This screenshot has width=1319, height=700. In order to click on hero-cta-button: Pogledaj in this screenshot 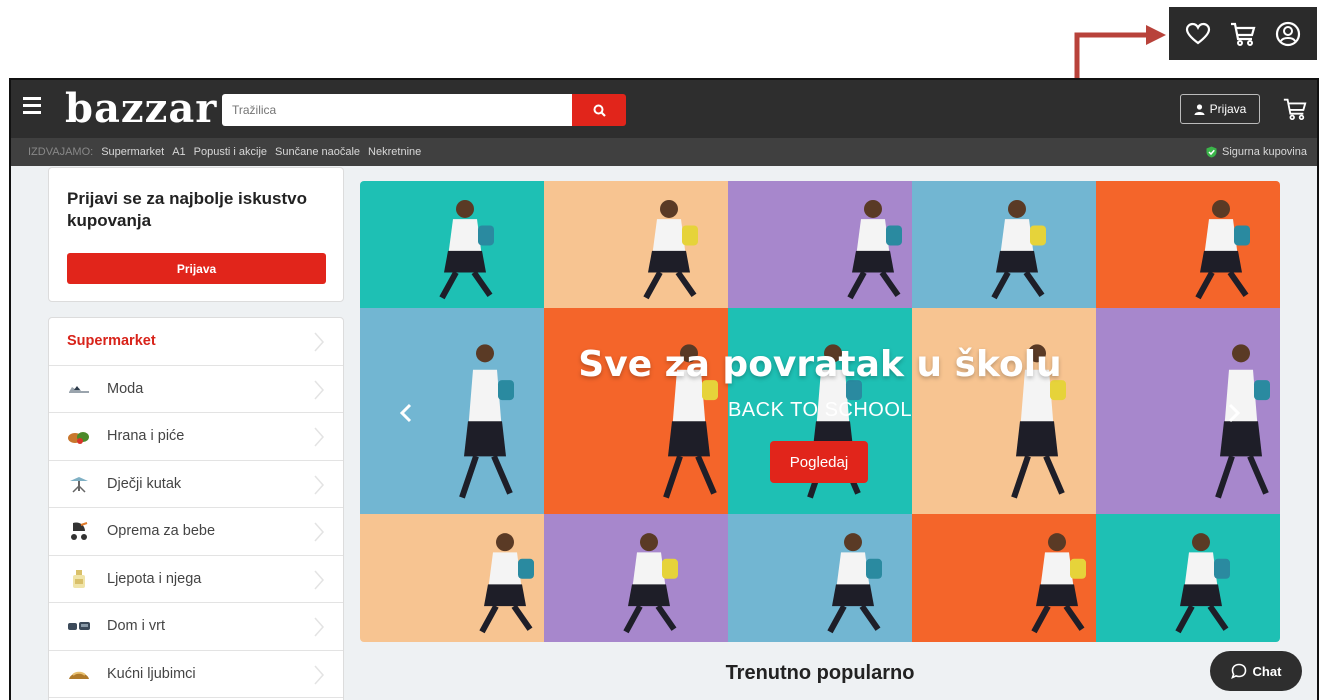, I will do `click(819, 462)`.